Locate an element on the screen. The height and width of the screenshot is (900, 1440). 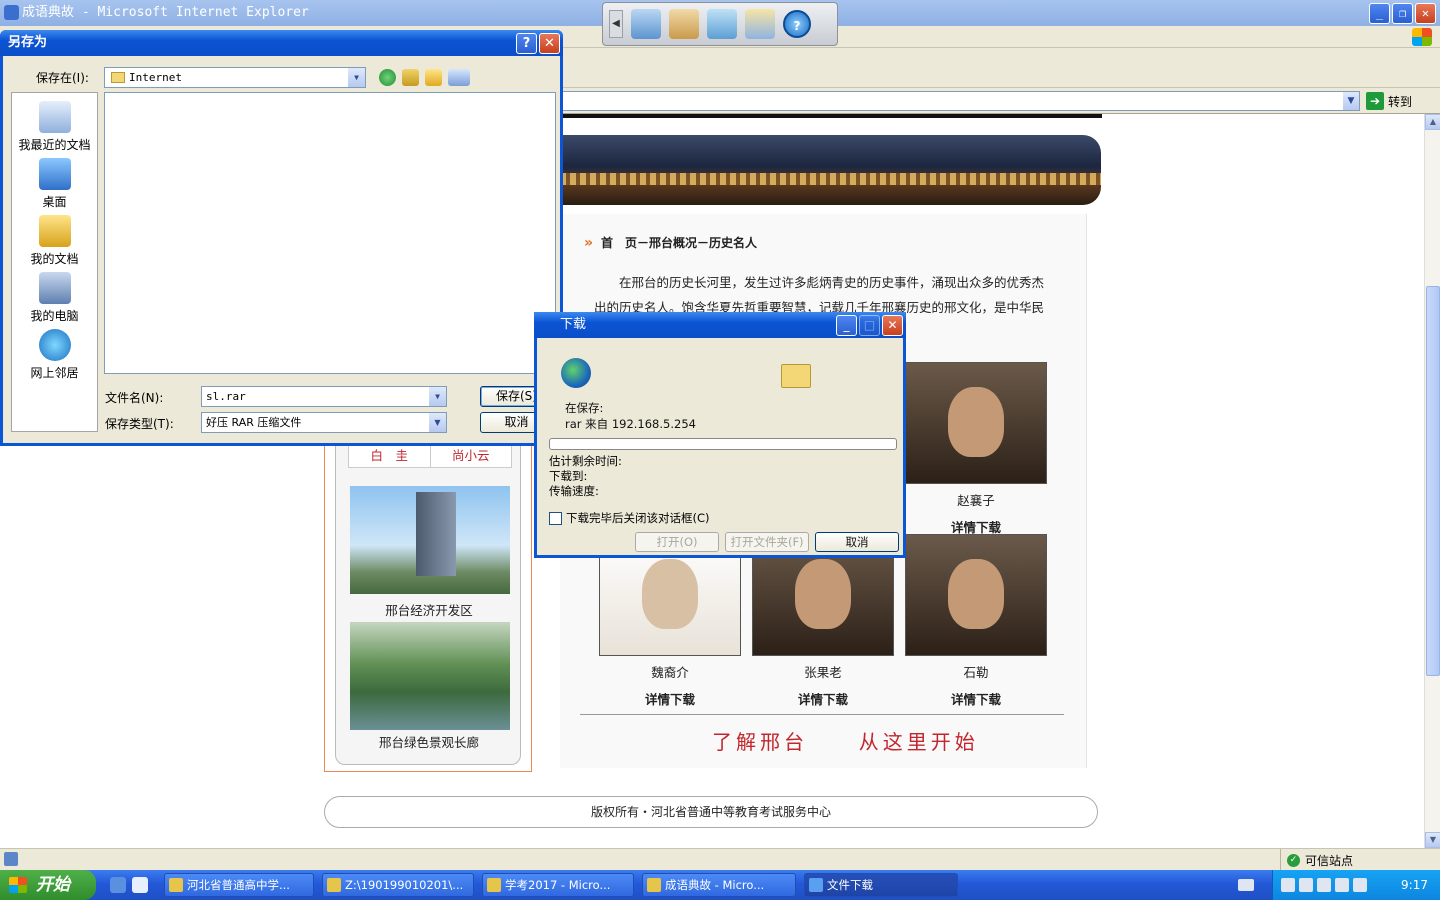
ie-quicklaunch-icon is located at coordinates (140, 885).